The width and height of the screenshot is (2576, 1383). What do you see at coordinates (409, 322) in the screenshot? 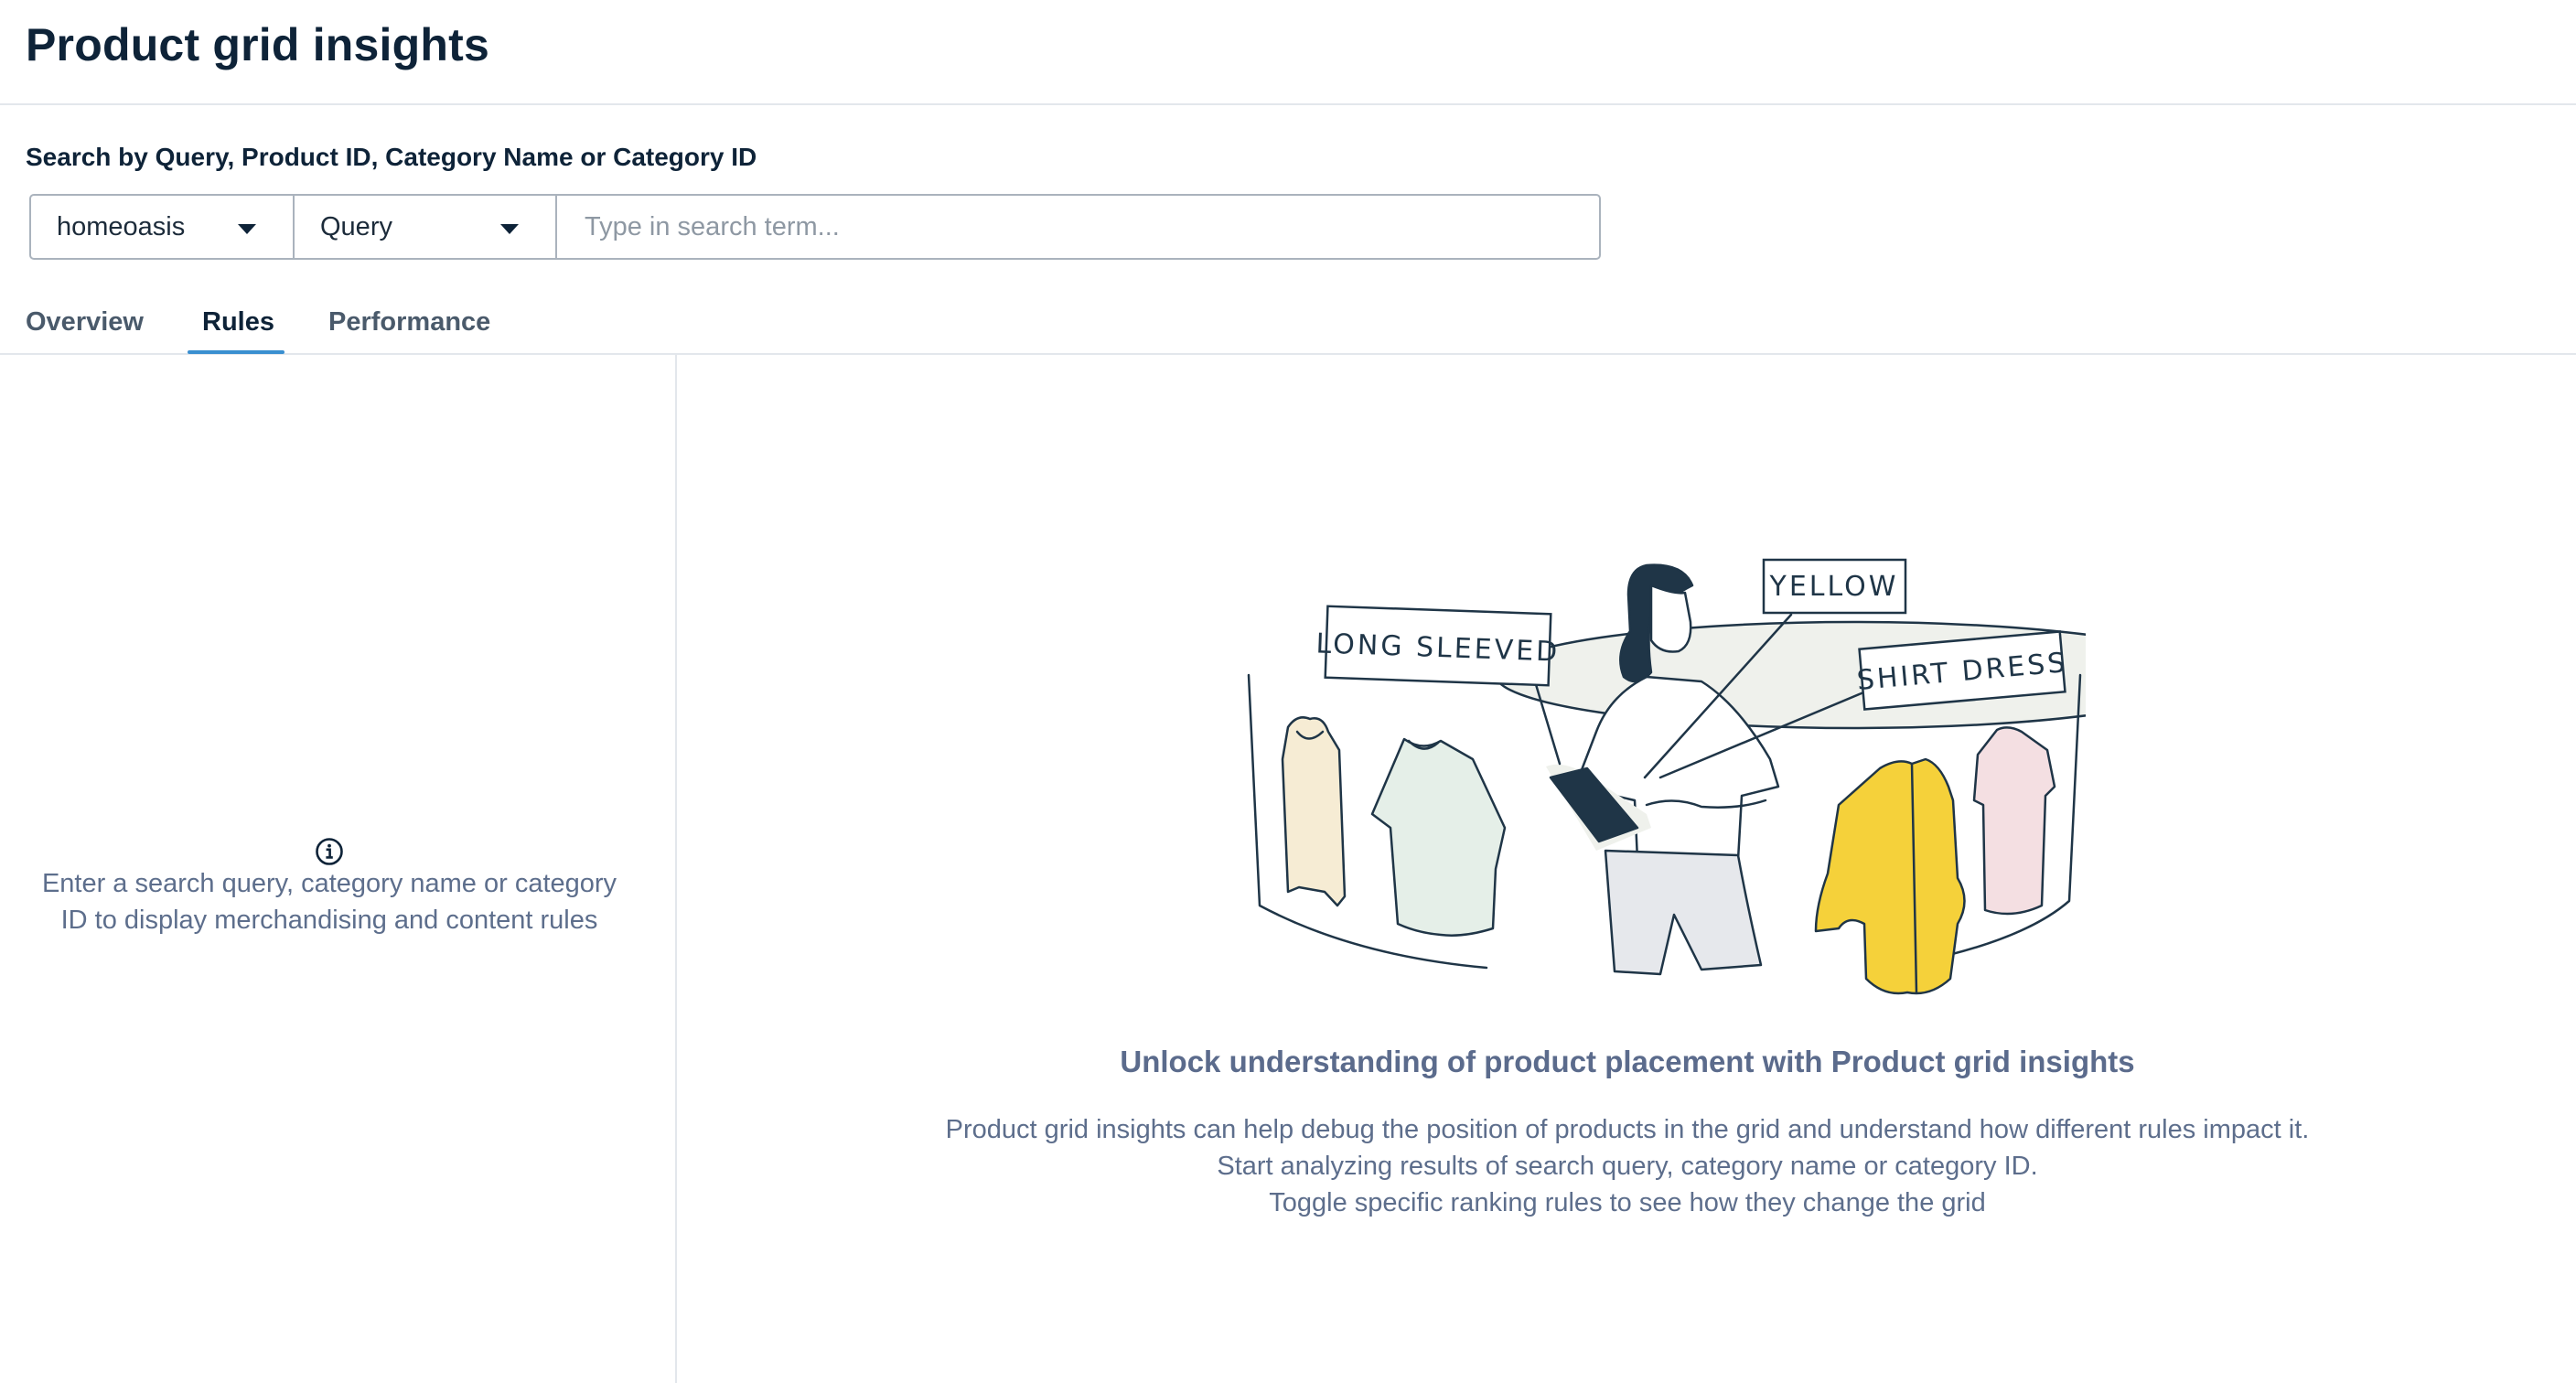
I see `tab-performance: Performance` at bounding box center [409, 322].